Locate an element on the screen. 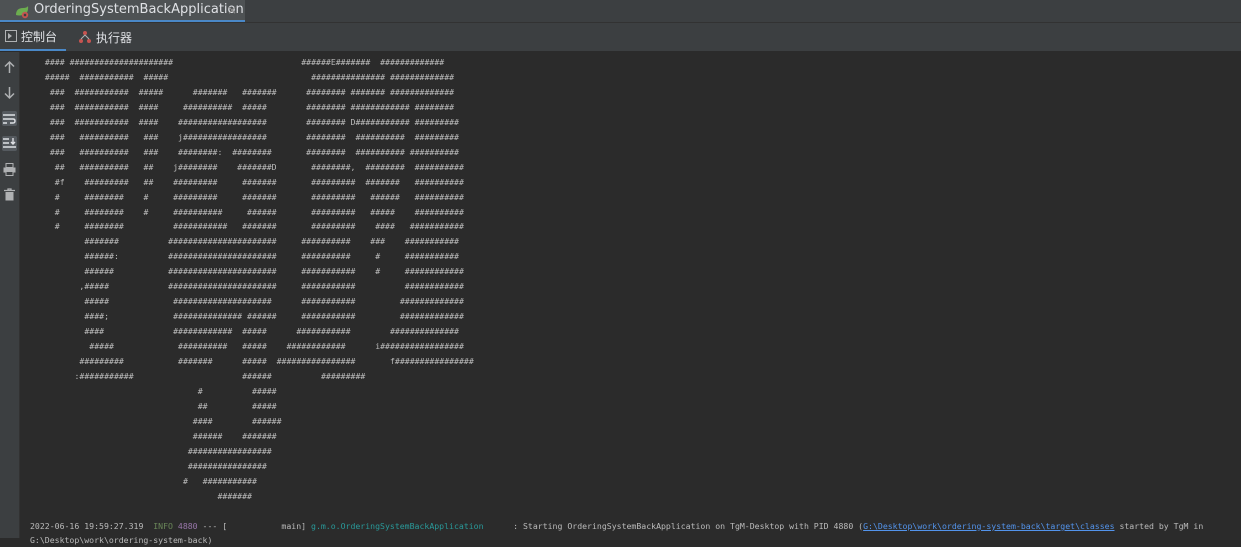 The height and width of the screenshot is (547, 1241). log-timestamp: 2022-06-16 19:59:27.319 is located at coordinates (87, 526).